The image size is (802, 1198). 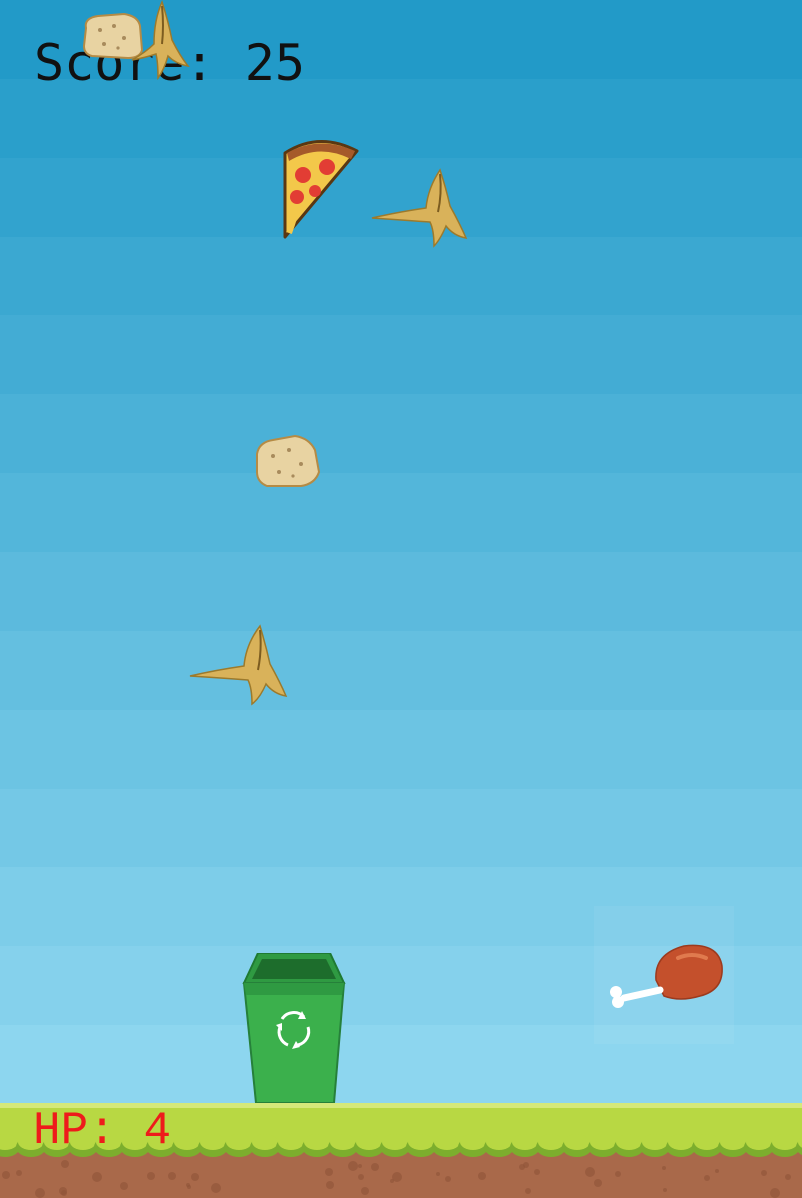 What do you see at coordinates (74, 1131) in the screenshot?
I see `hp-label: HP:` at bounding box center [74, 1131].